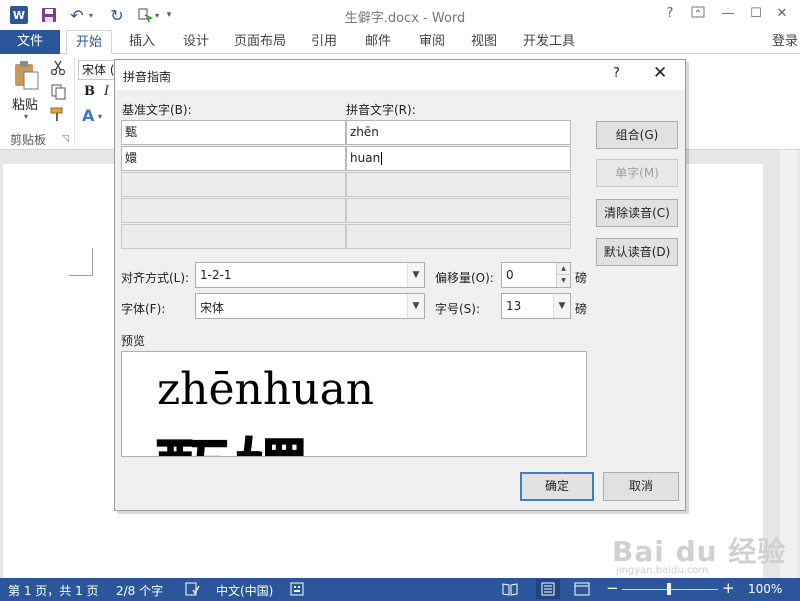  What do you see at coordinates (641, 486) in the screenshot?
I see `cancel-button: 取消` at bounding box center [641, 486].